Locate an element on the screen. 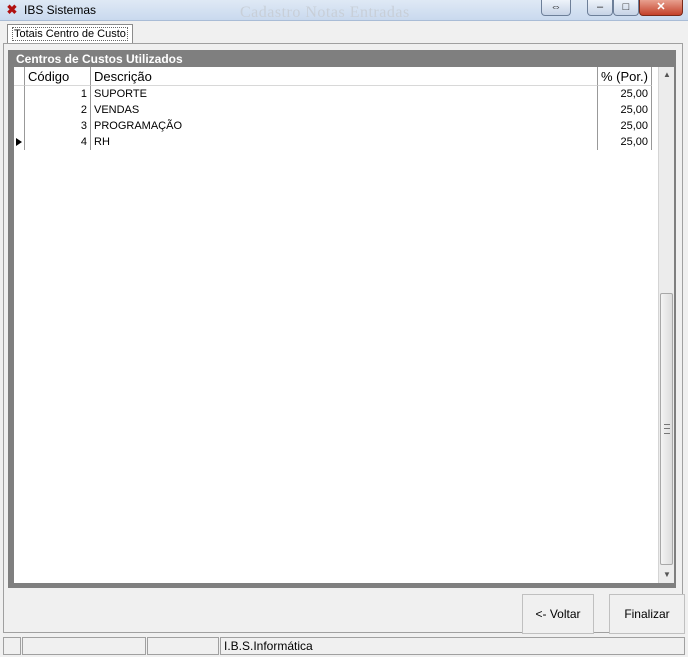 The height and width of the screenshot is (657, 688). row-indicator-header is located at coordinates (19, 76).